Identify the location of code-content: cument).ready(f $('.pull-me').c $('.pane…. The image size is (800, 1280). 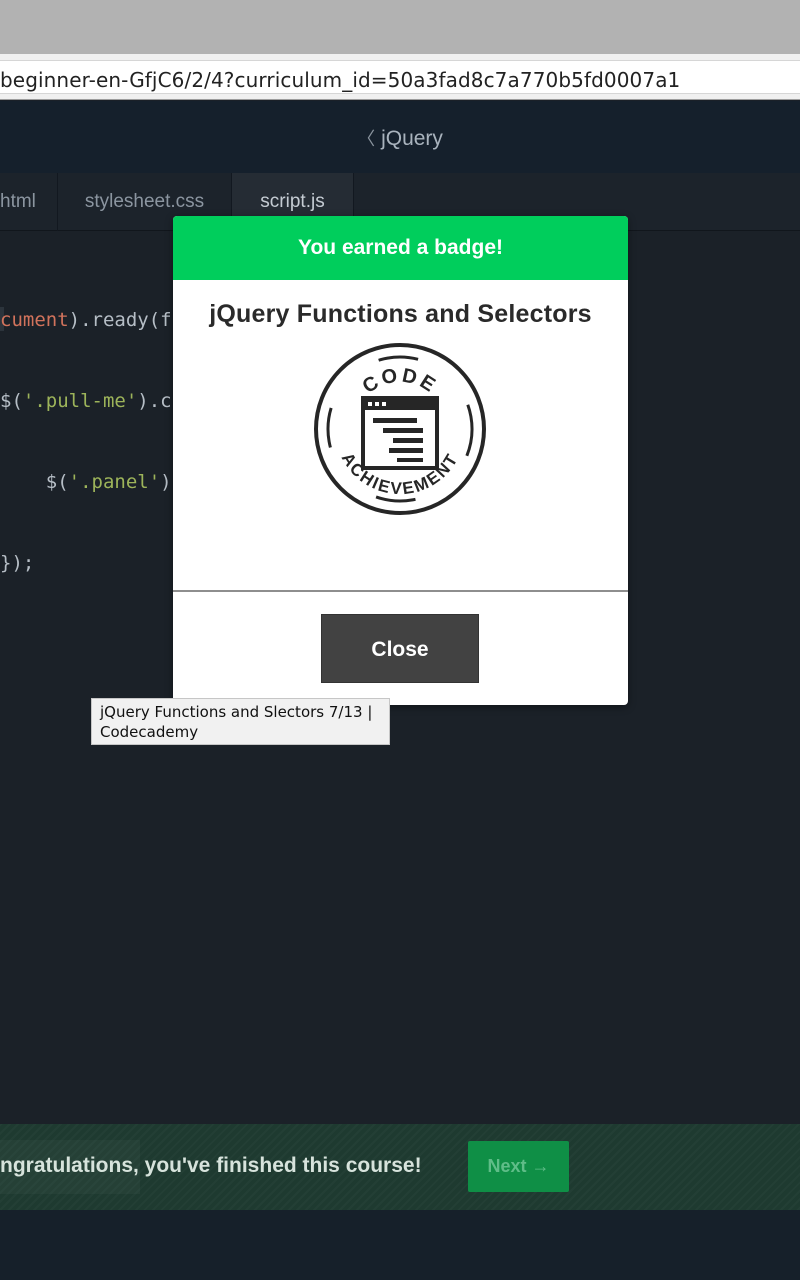
(86, 442).